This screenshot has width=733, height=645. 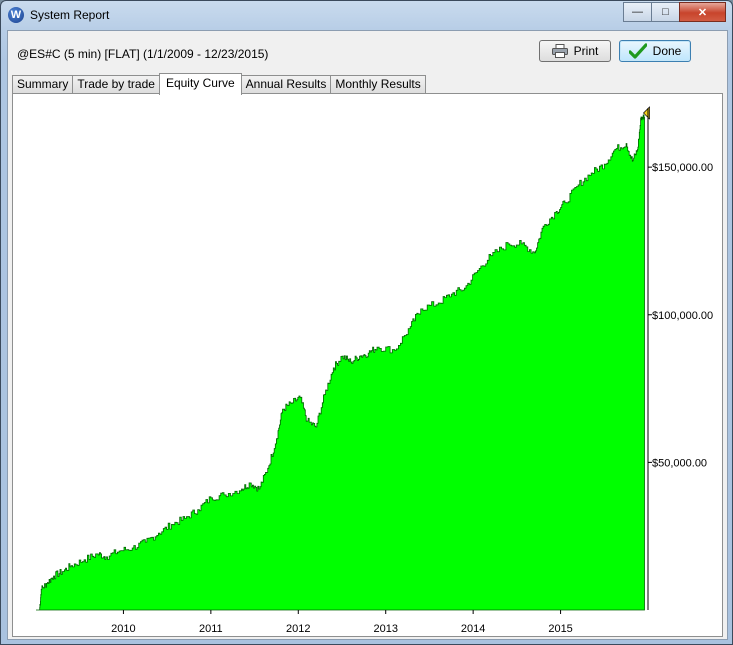 What do you see at coordinates (366, 15) in the screenshot?
I see `title-bar: W System Report — □ ✕` at bounding box center [366, 15].